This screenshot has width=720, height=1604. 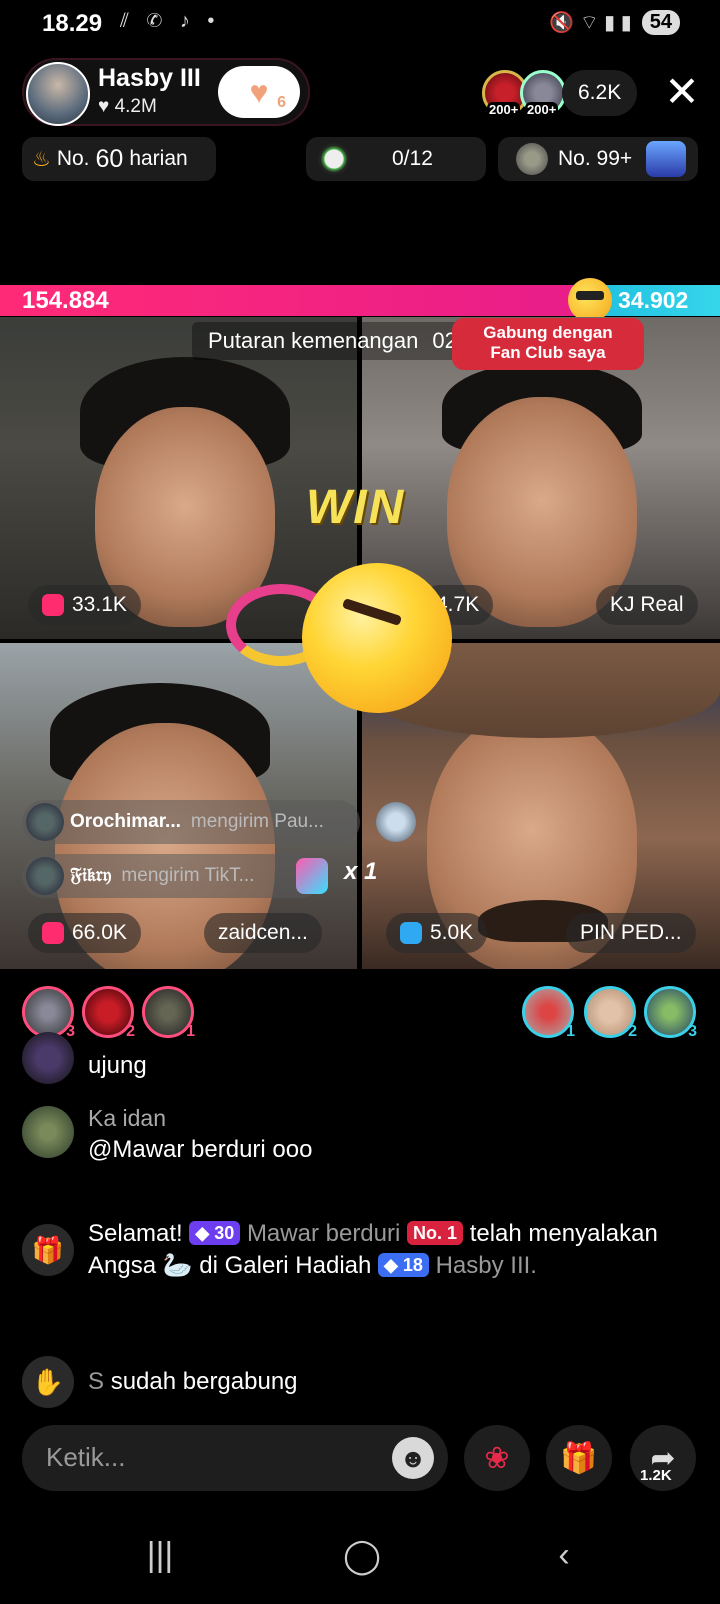 I want to click on rank-suffix: harian, so click(x=158, y=158).